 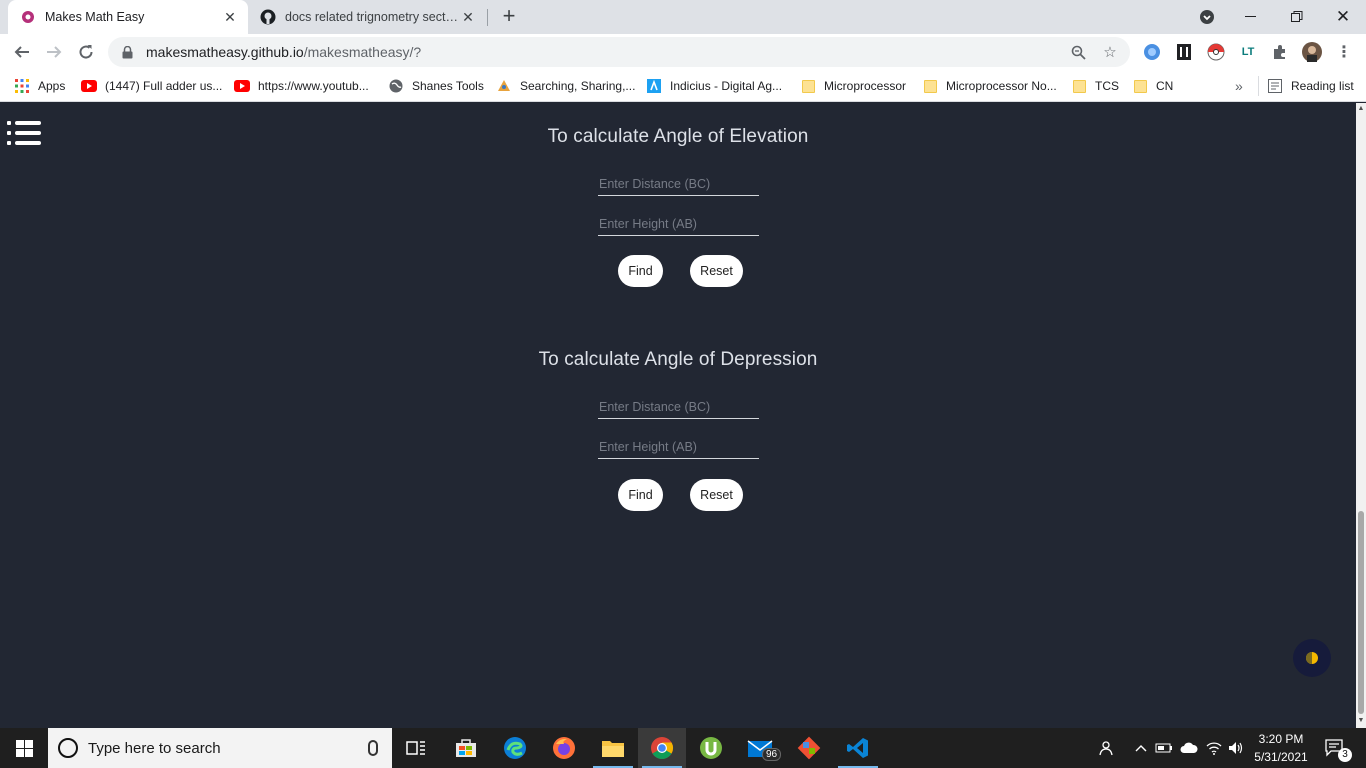 I want to click on tab-makes-math-easy: Makes Math Easy ✕, so click(x=128, y=17).